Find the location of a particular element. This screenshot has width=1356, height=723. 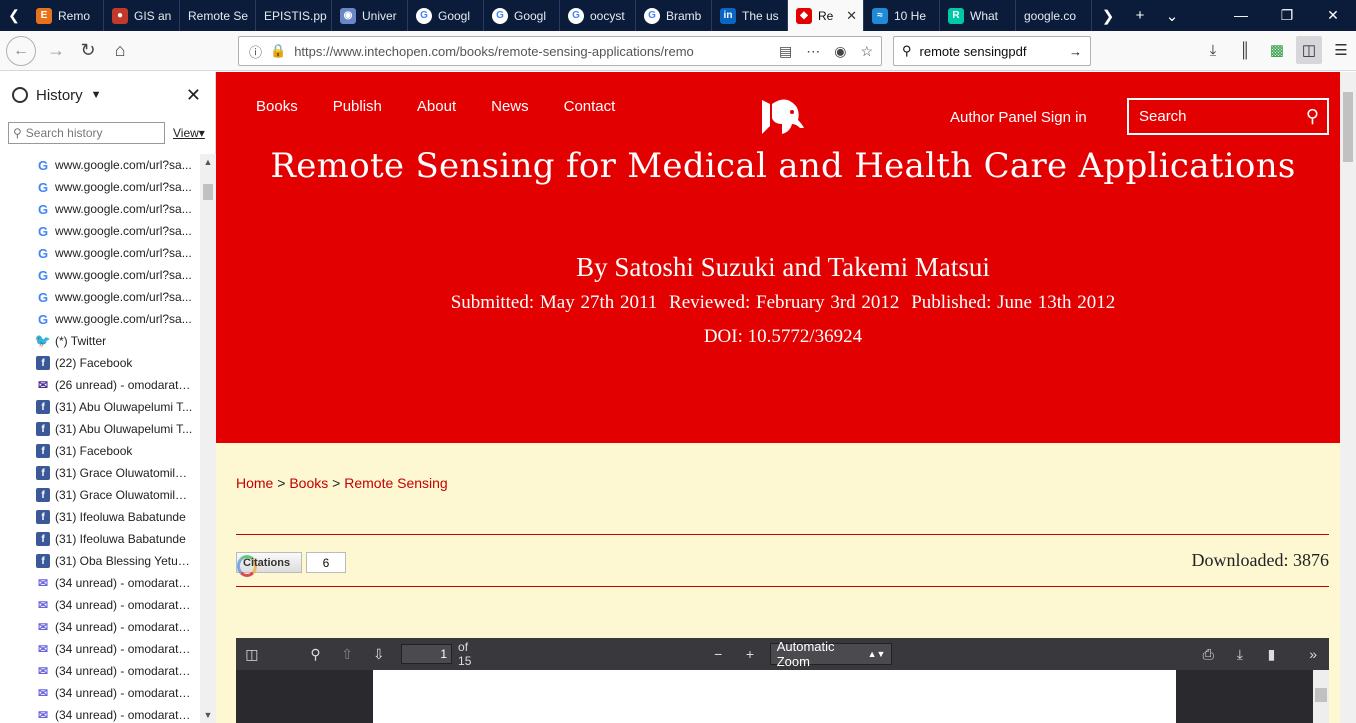

zoom-in-icon: + is located at coordinates (750, 654).